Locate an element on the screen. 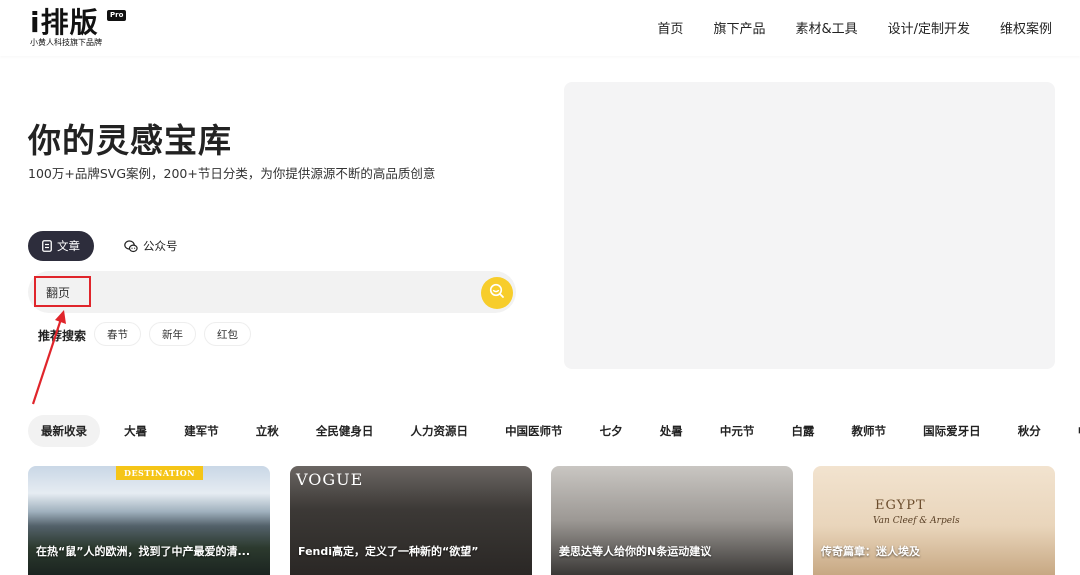 This screenshot has width=1080, height=575. hero-subtitle: 100万+品牌SVG案例，200+节日分类，为你提供源源不断的高品质创意 is located at coordinates (232, 173).